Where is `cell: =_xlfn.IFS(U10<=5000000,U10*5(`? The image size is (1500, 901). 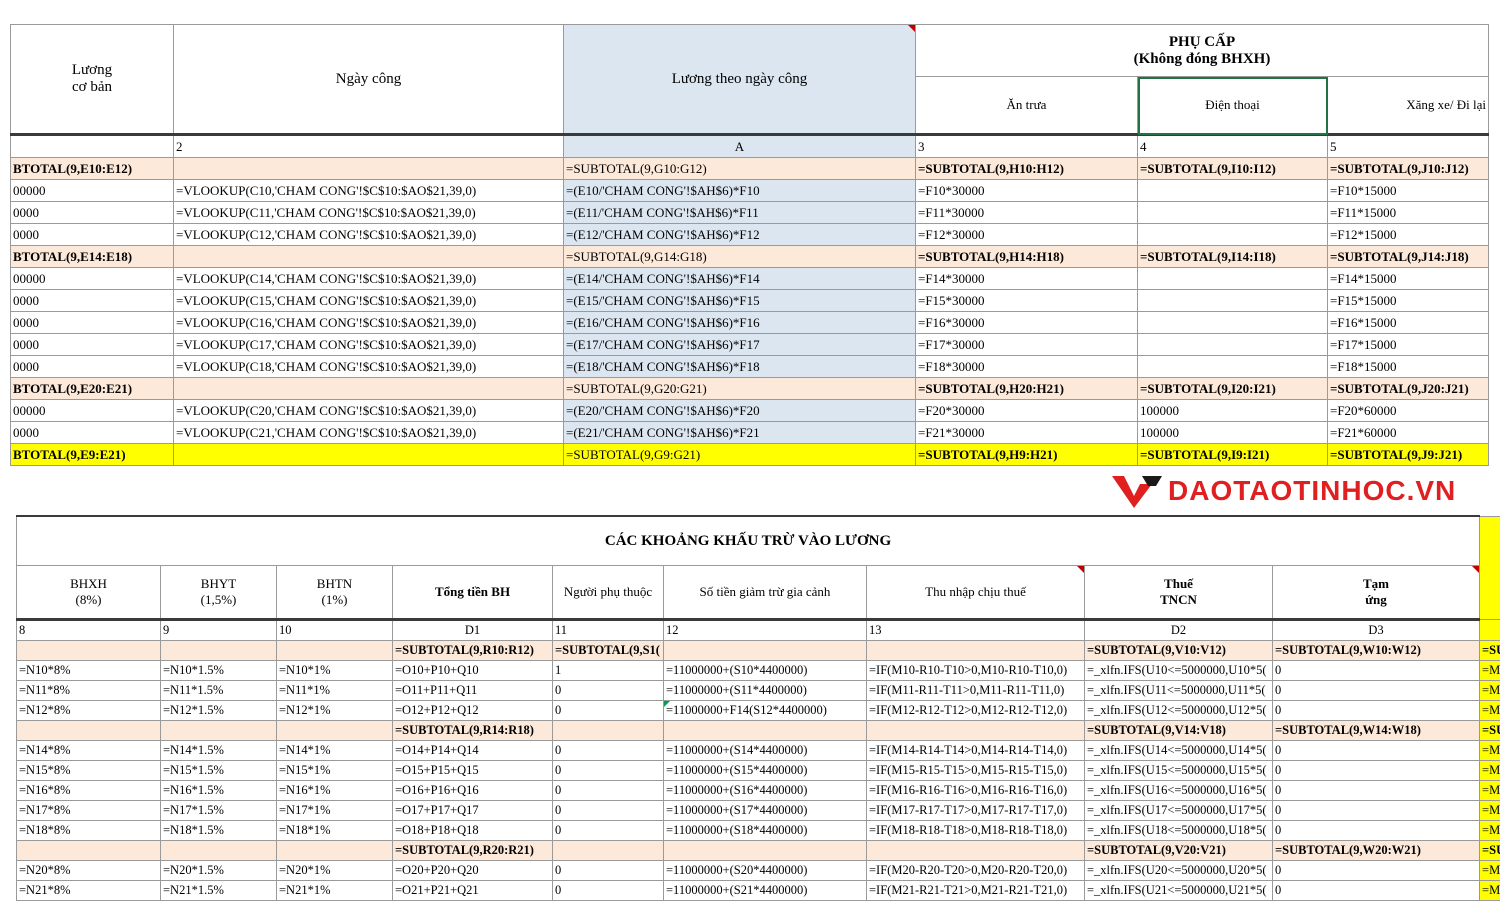
cell: =_xlfn.IFS(U10<=5000000,U10*5( is located at coordinates (1179, 671).